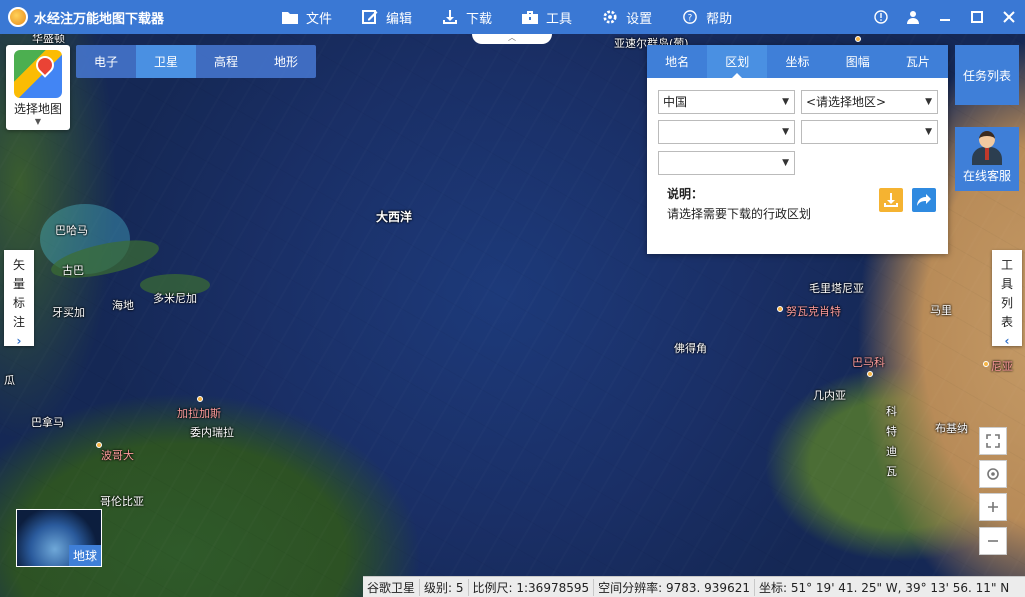 This screenshot has width=1025, height=597. Describe the element at coordinates (123, 305) in the screenshot. I see `label-haiti: 海地` at that location.